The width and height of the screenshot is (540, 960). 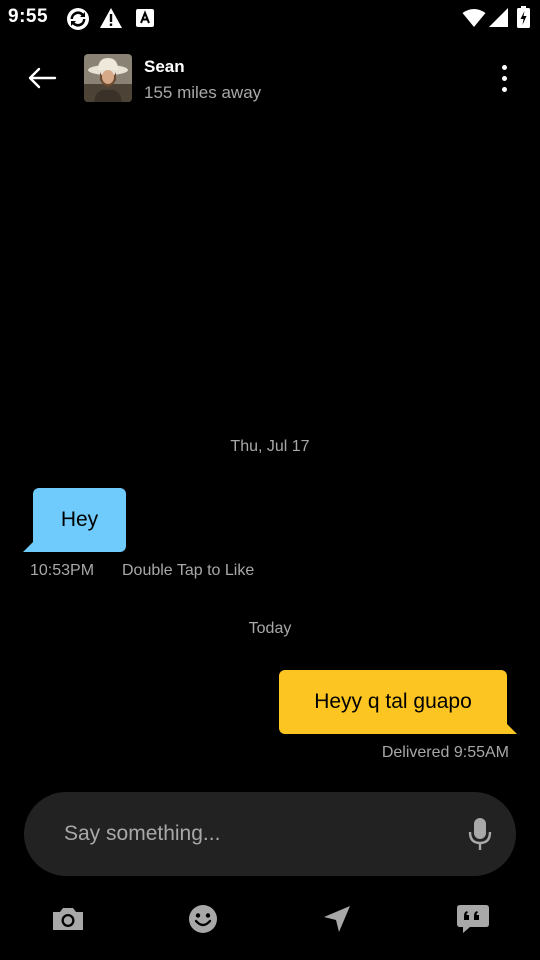 I want to click on message-timestamp: 10:53PM, so click(x=62, y=570).